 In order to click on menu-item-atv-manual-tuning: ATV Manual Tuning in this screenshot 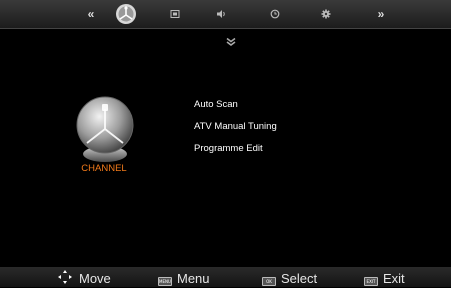, I will do `click(235, 127)`.